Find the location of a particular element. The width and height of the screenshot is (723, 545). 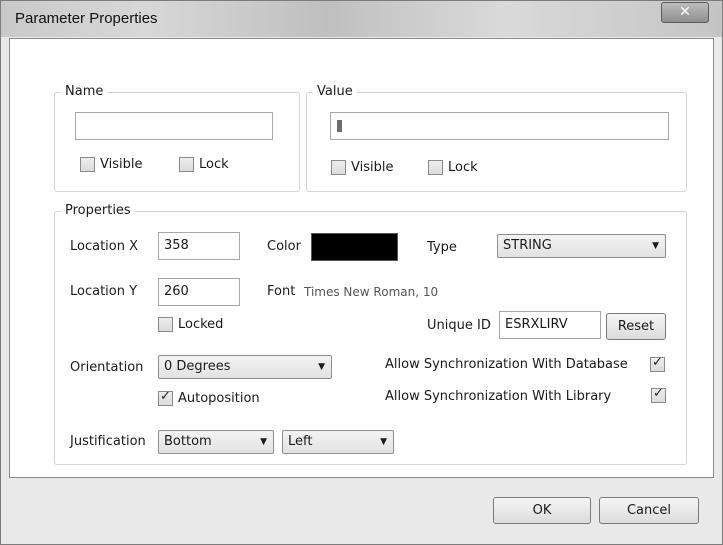

orientation-select-value: 0 Degrees is located at coordinates (197, 366).